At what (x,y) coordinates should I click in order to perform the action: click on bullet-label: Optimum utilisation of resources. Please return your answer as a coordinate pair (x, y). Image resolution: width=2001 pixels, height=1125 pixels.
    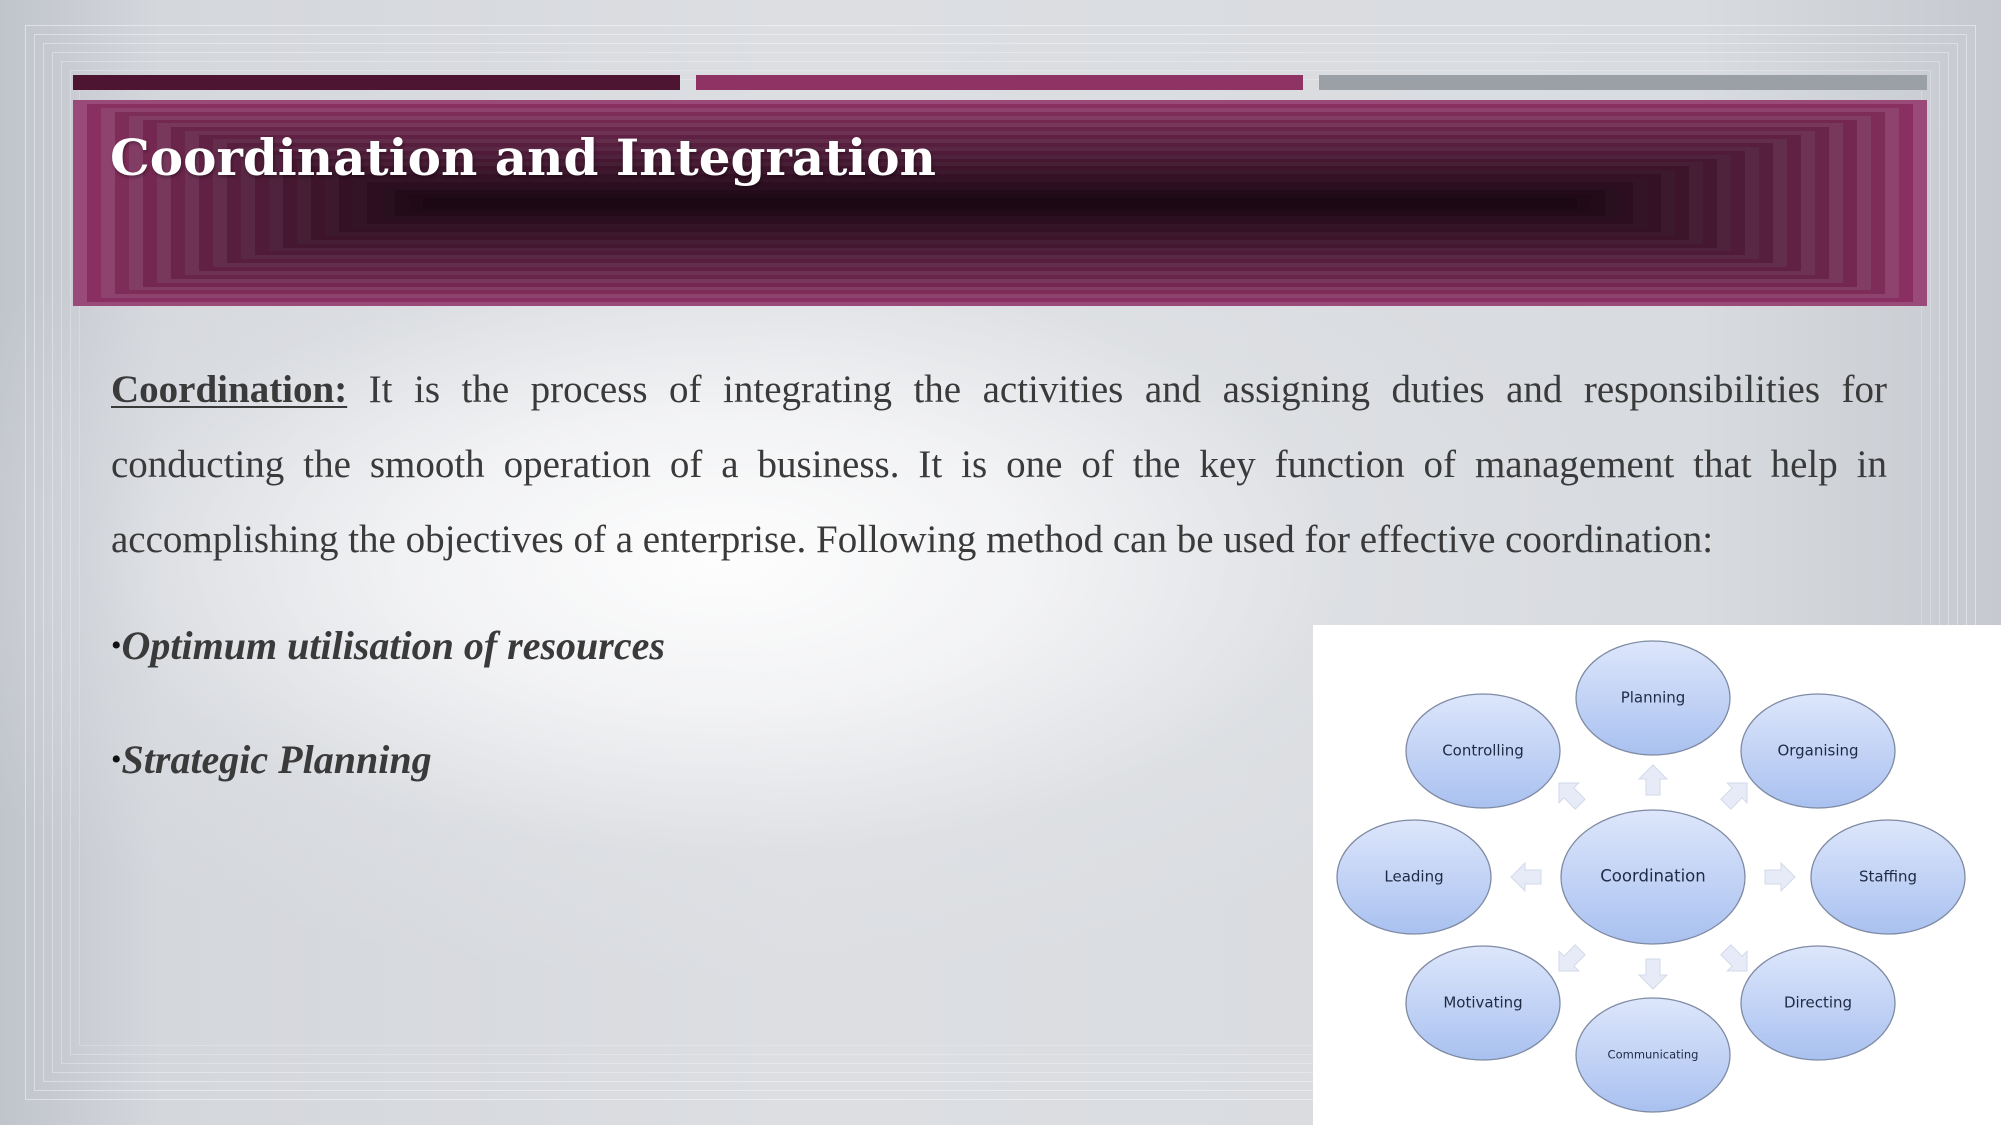
    Looking at the image, I should click on (393, 645).